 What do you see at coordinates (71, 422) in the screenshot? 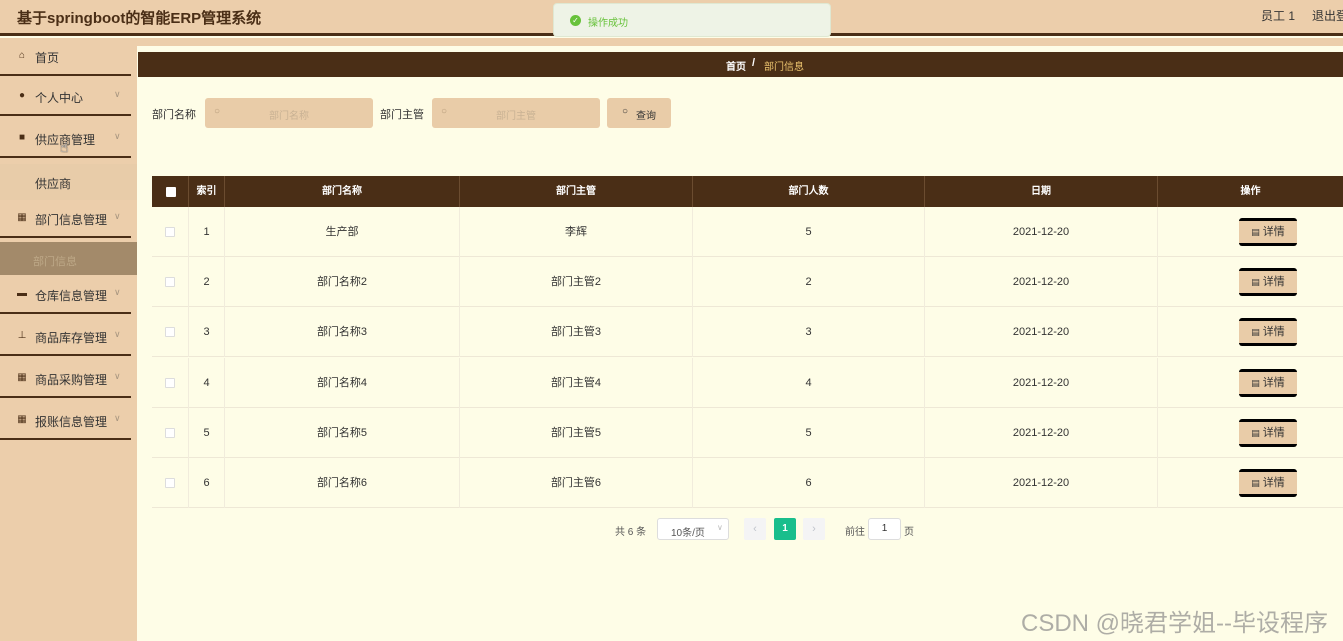
I see `sidebar-item-label: 报账信息管理` at bounding box center [71, 422].